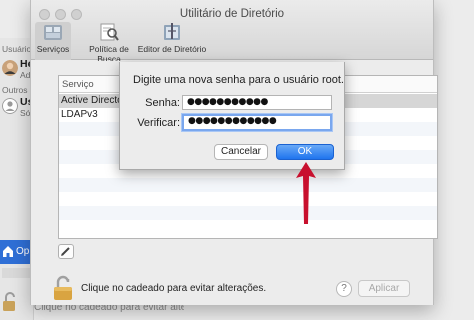  What do you see at coordinates (172, 41) in the screenshot?
I see `tab-directory-editor: Editor de Diretório` at bounding box center [172, 41].